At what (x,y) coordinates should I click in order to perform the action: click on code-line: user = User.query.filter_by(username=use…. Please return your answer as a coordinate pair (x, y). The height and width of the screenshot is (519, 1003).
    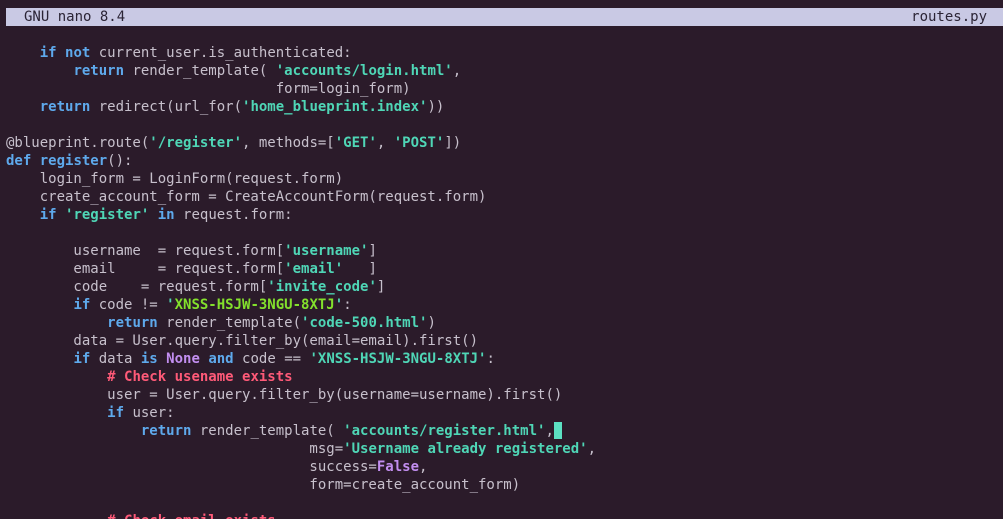
    Looking at the image, I should click on (504, 395).